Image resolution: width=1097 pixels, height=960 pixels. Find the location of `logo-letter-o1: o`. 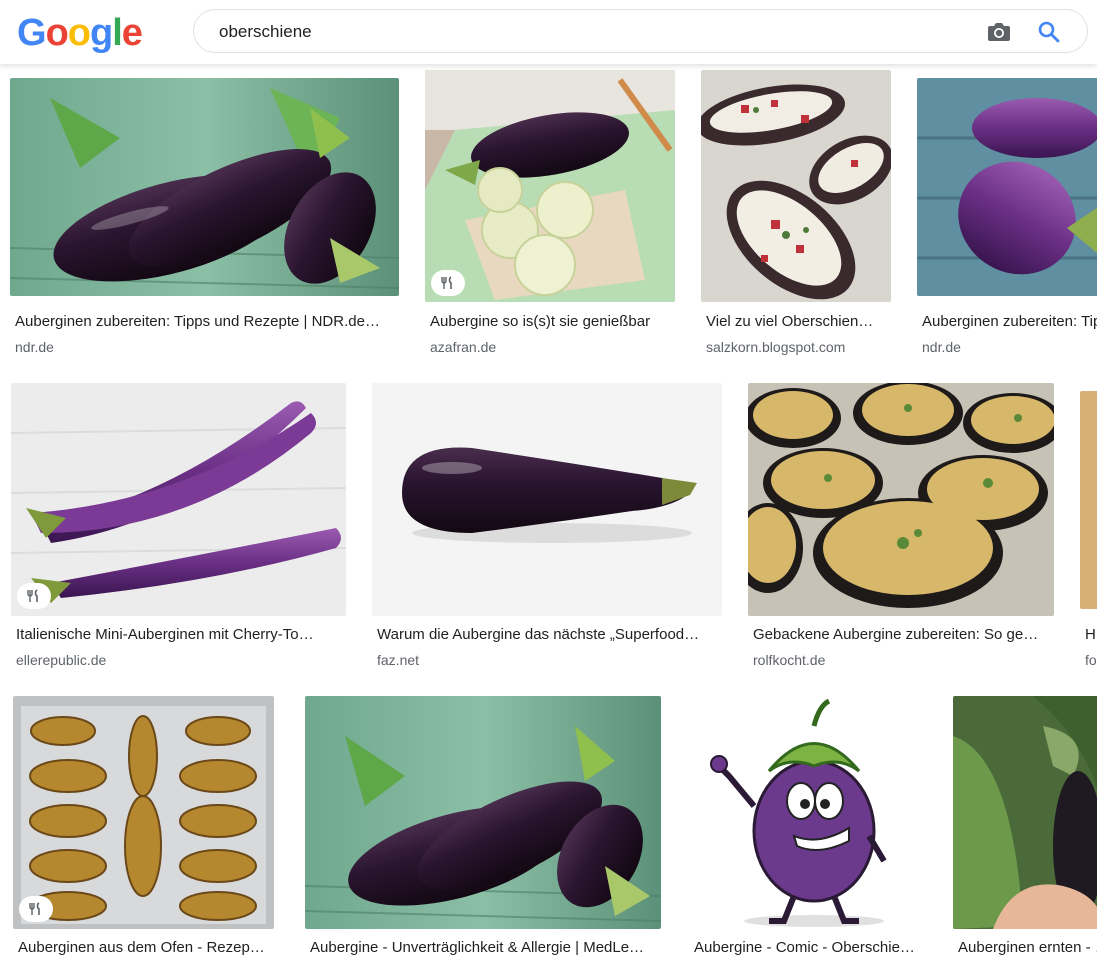

logo-letter-o1: o is located at coordinates (57, 33).